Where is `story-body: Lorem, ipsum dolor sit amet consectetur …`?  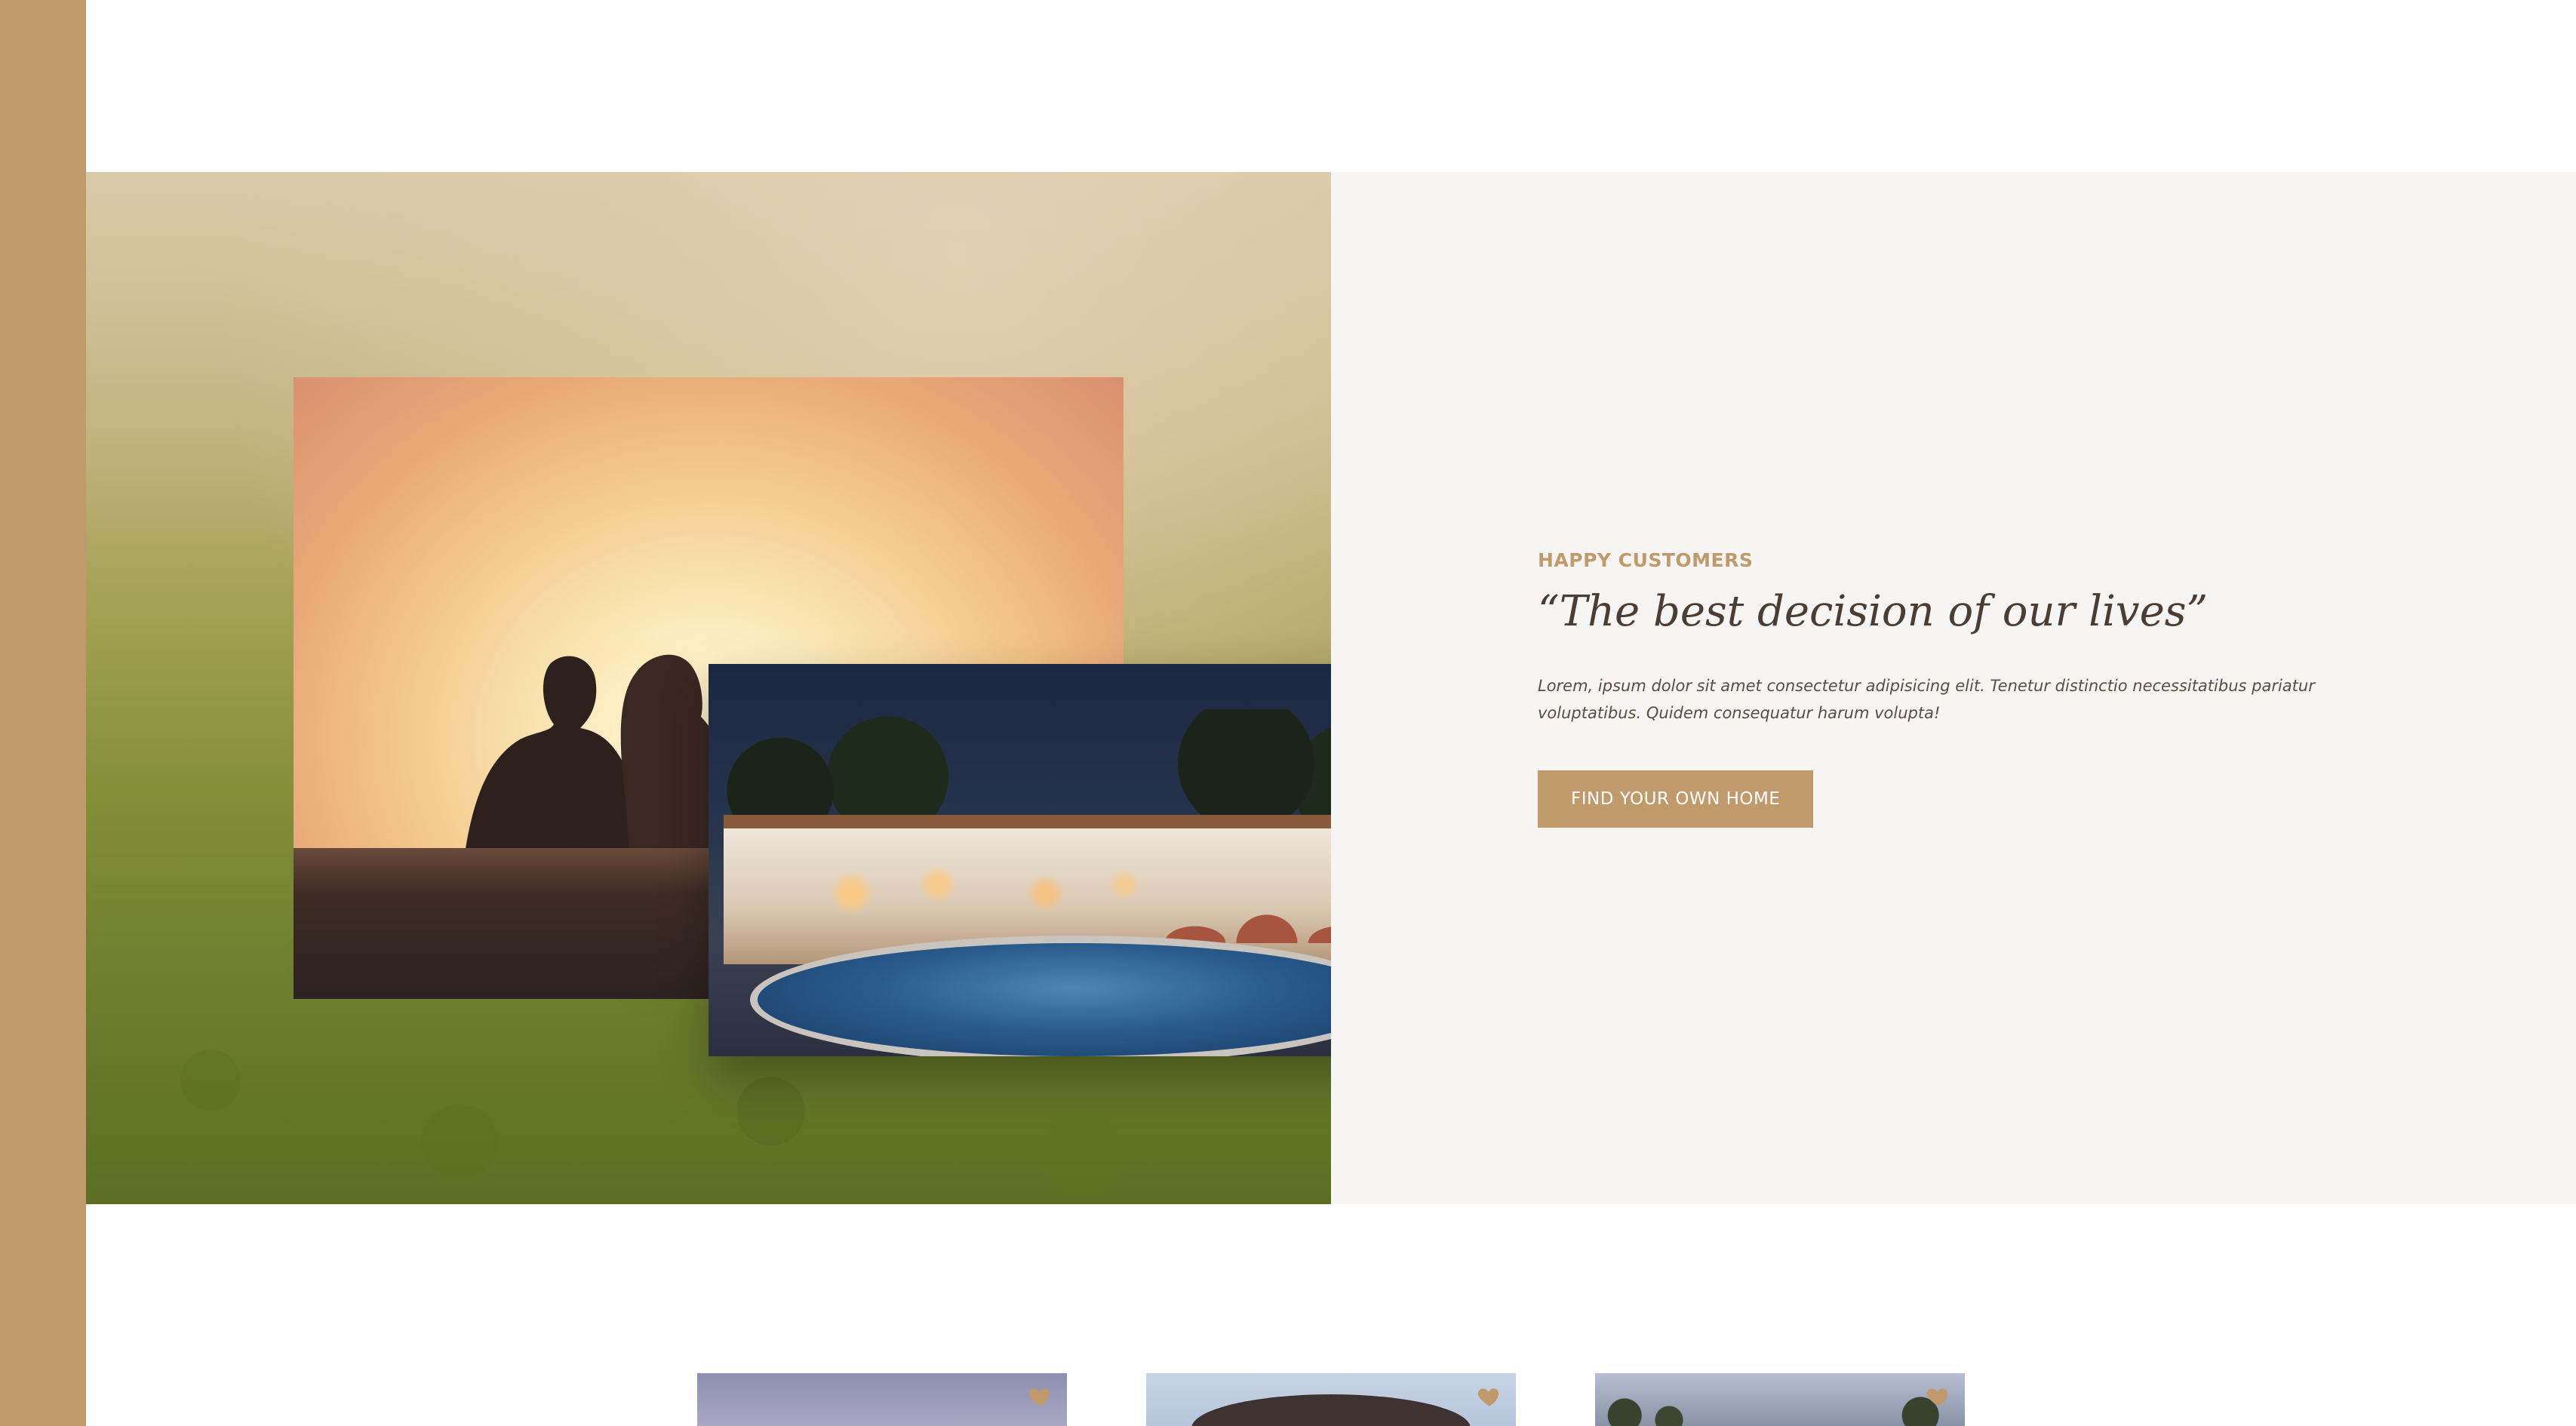
story-body: Lorem, ipsum dolor sit amet consectetur … is located at coordinates (1926, 699).